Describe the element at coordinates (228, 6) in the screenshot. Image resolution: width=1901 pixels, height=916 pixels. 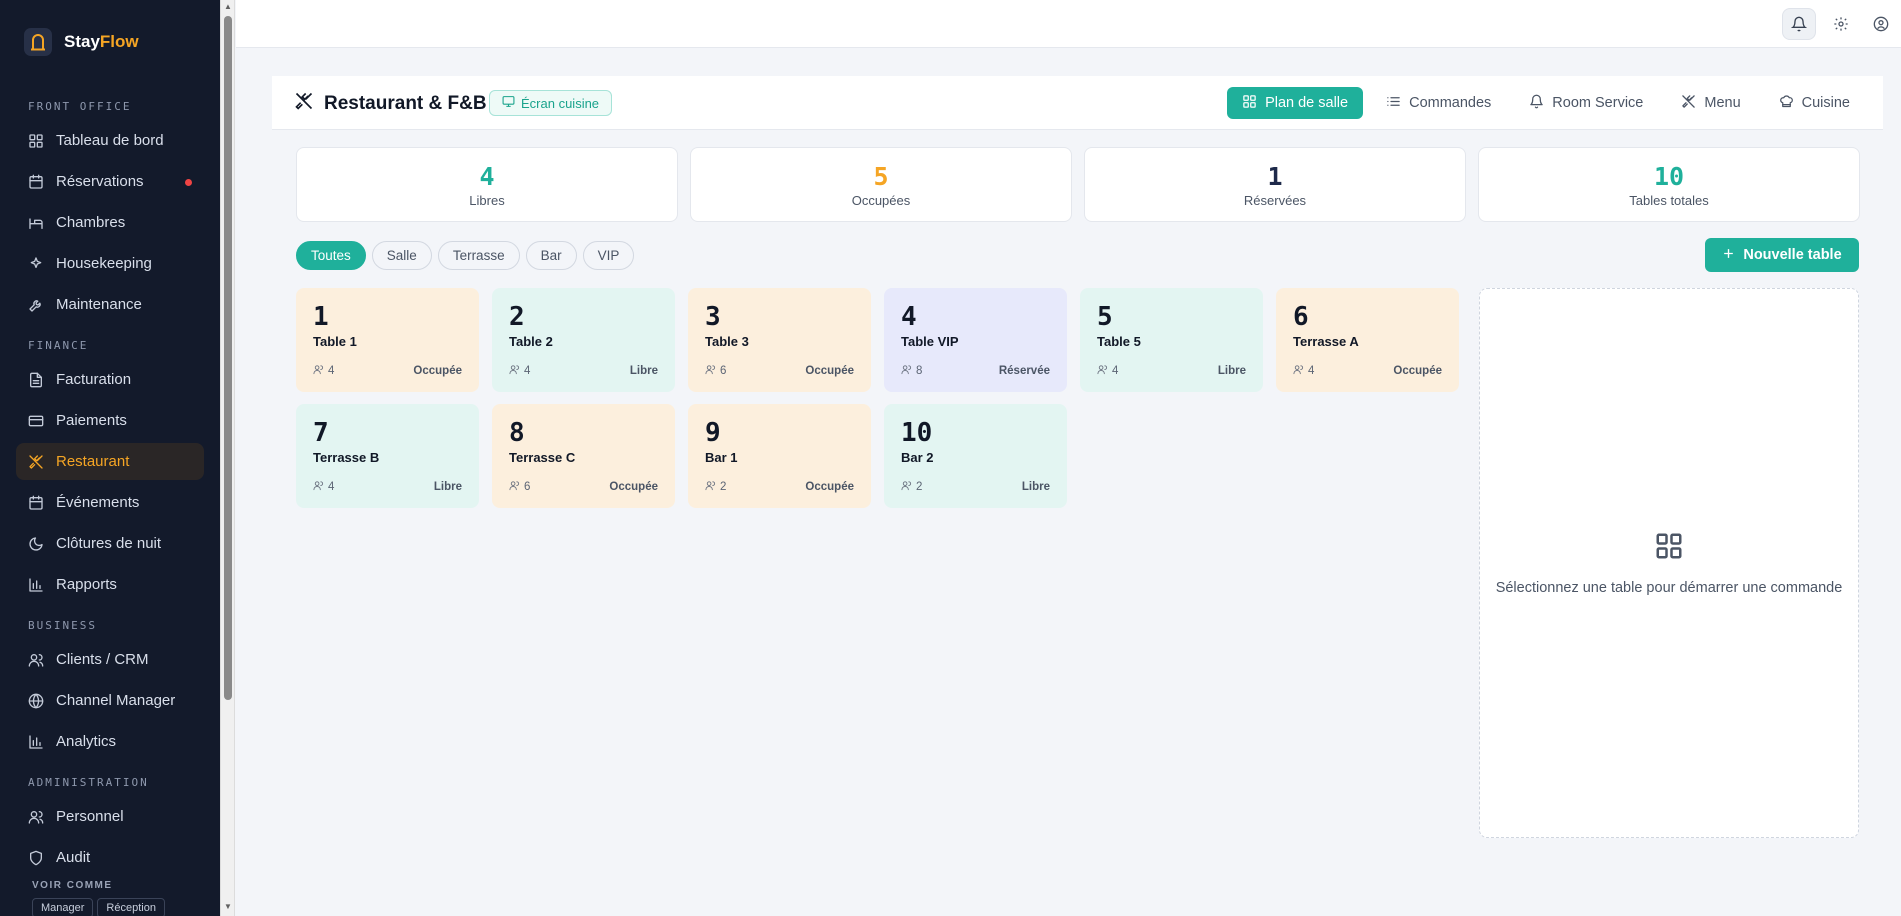
I see `scroll-up-icon: ▲` at that location.